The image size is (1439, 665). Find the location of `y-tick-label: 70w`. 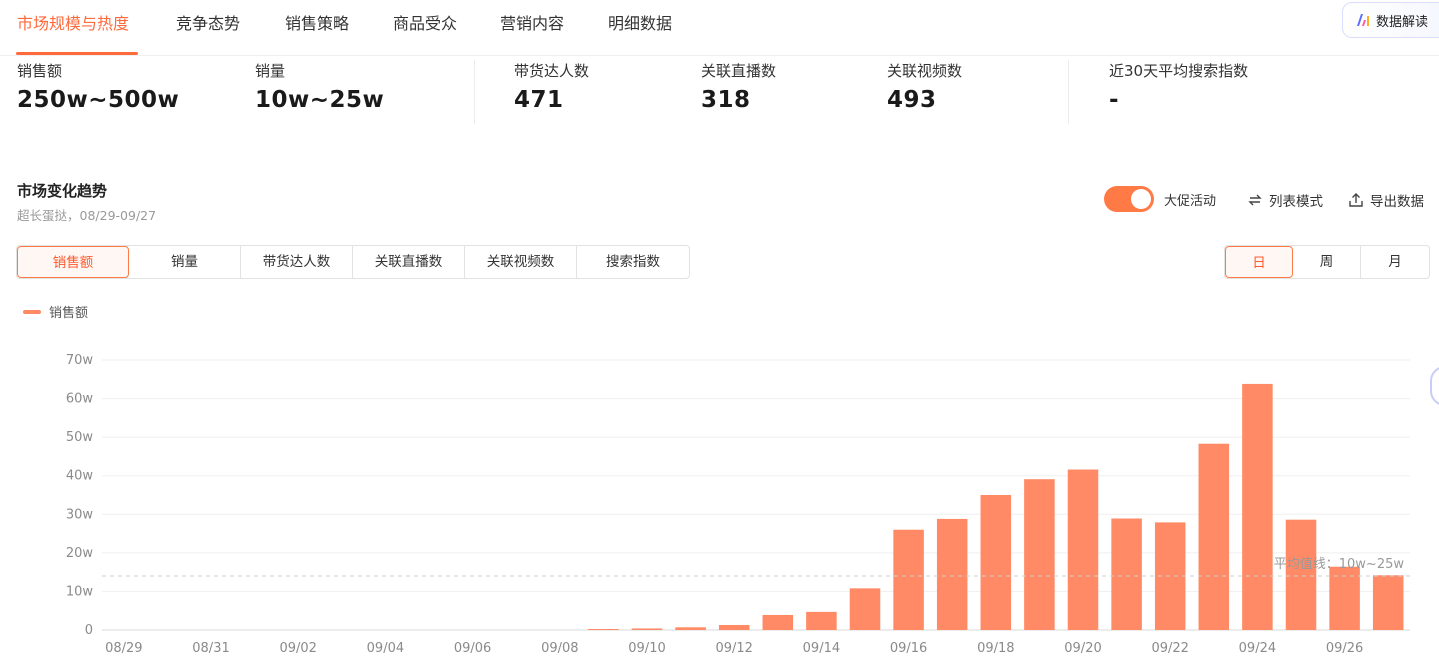

y-tick-label: 70w is located at coordinates (80, 360).